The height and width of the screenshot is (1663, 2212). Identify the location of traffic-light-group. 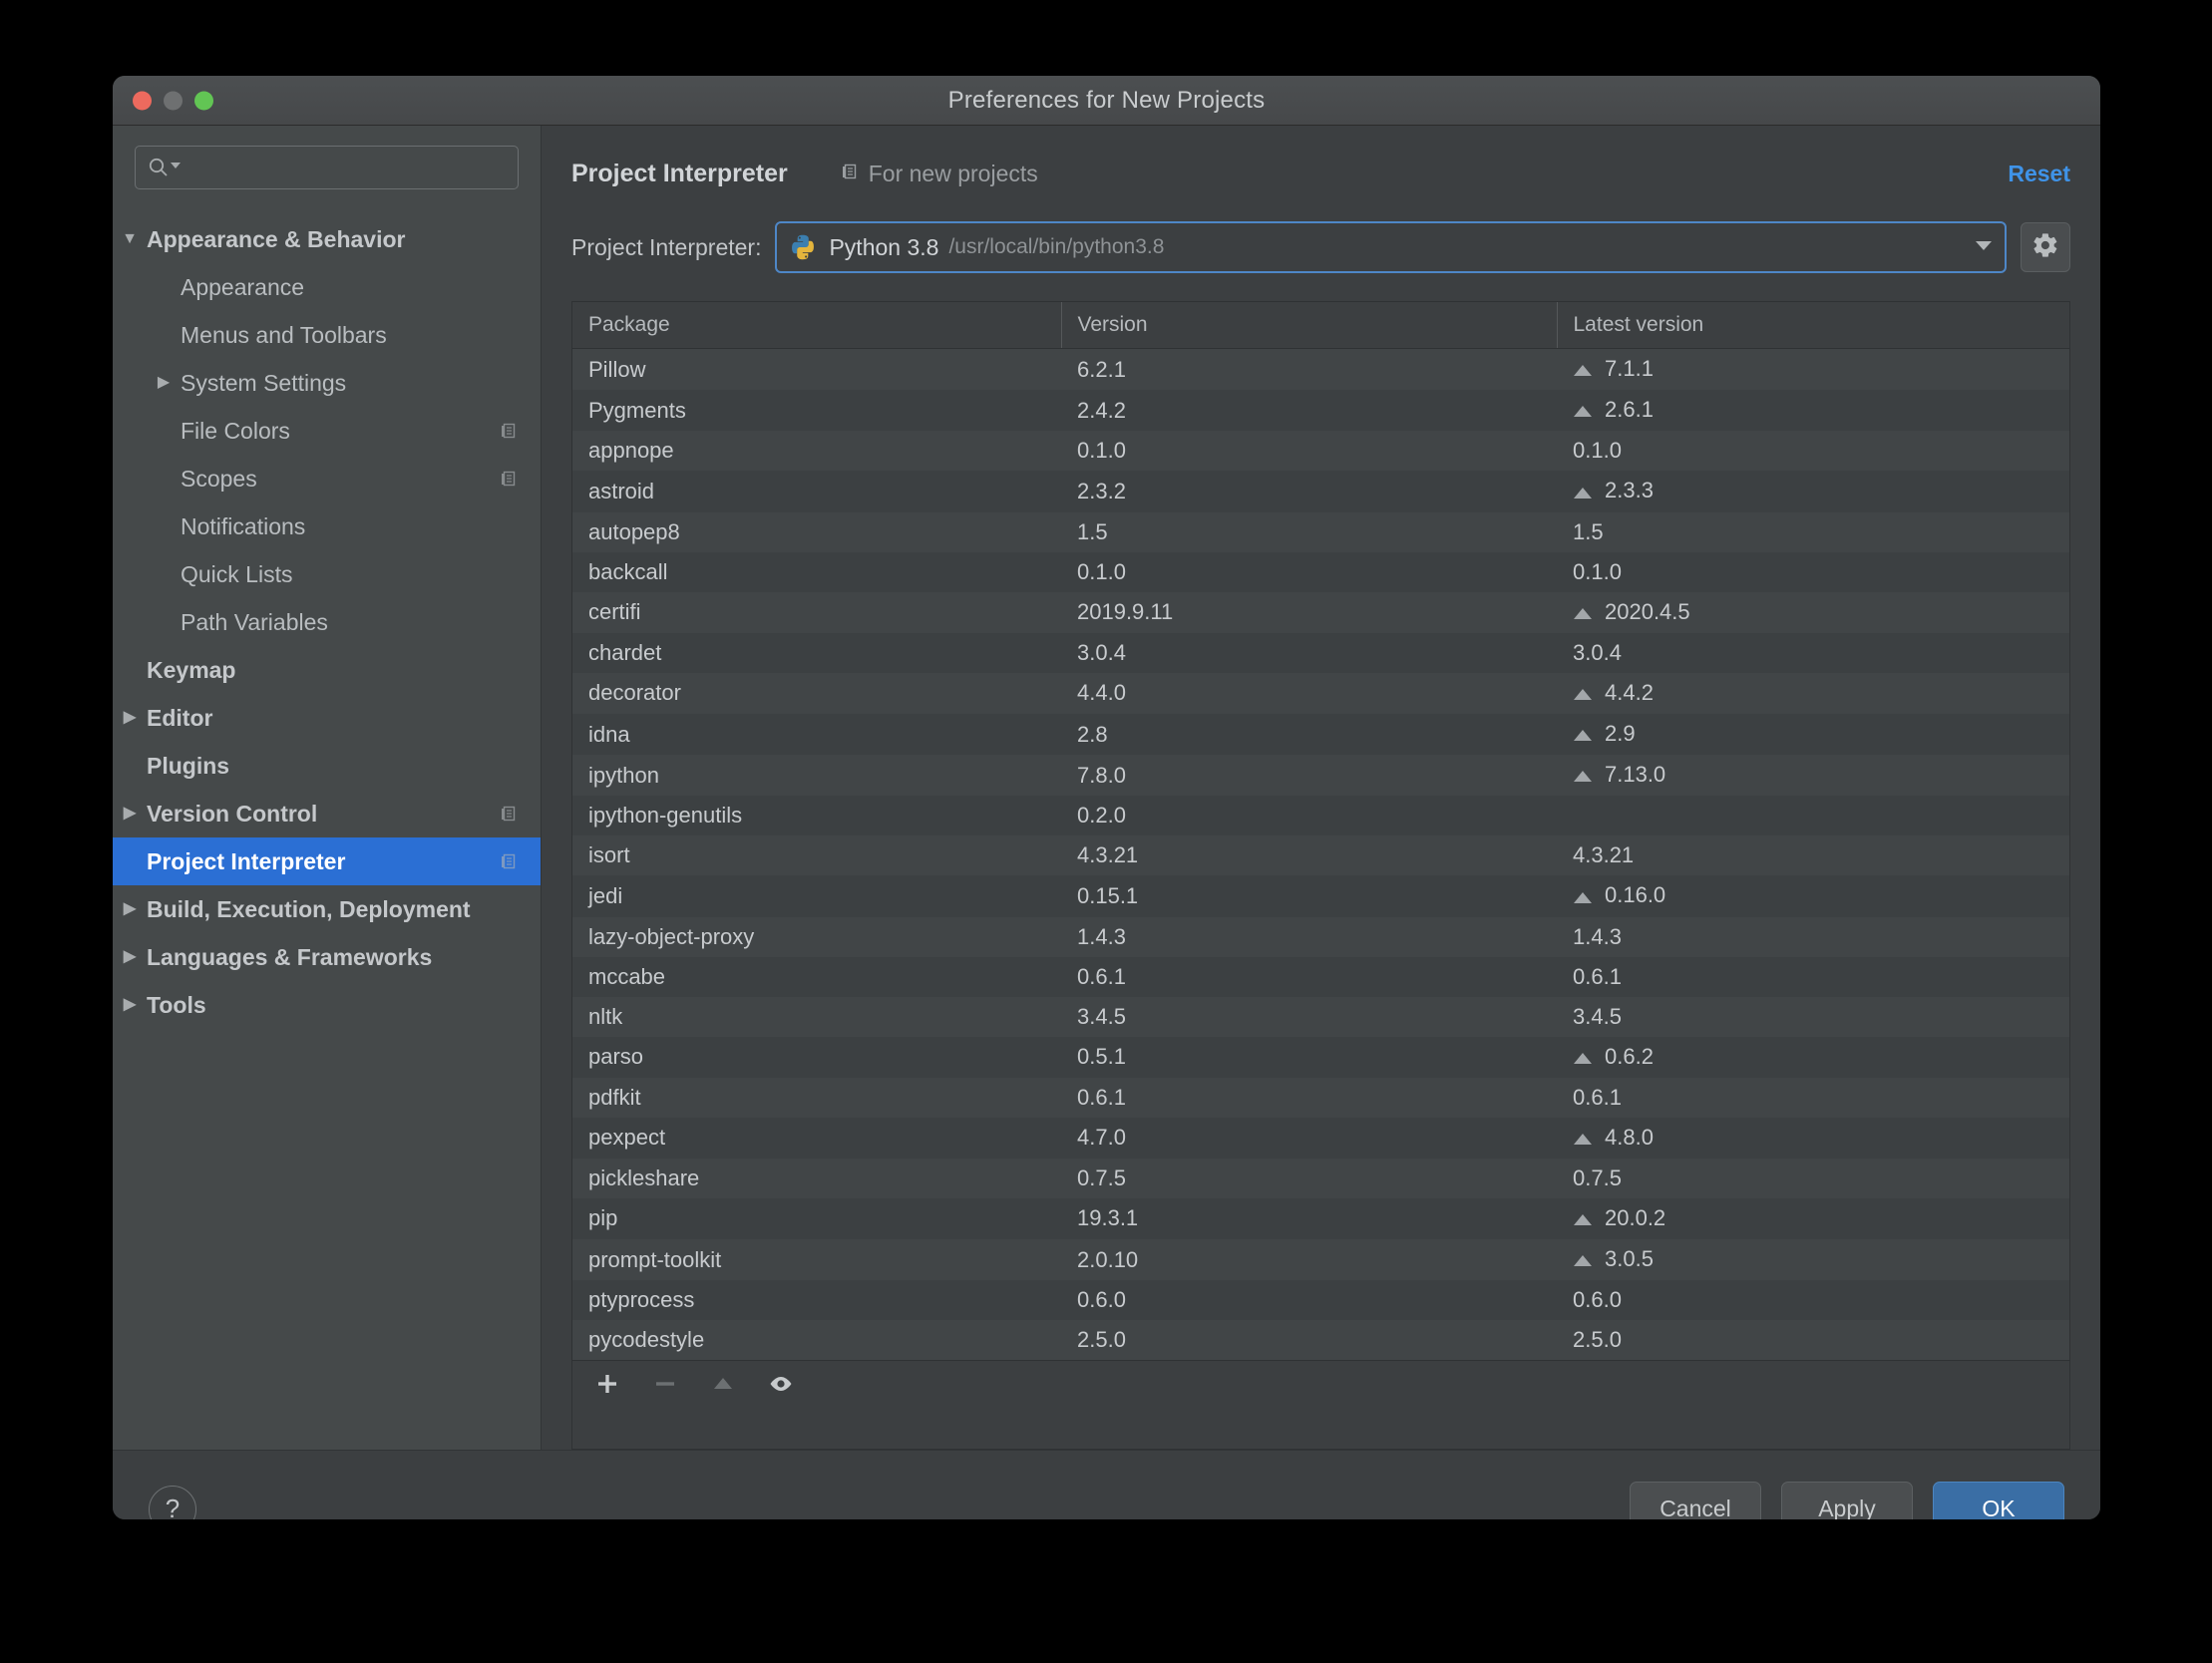
(173, 100).